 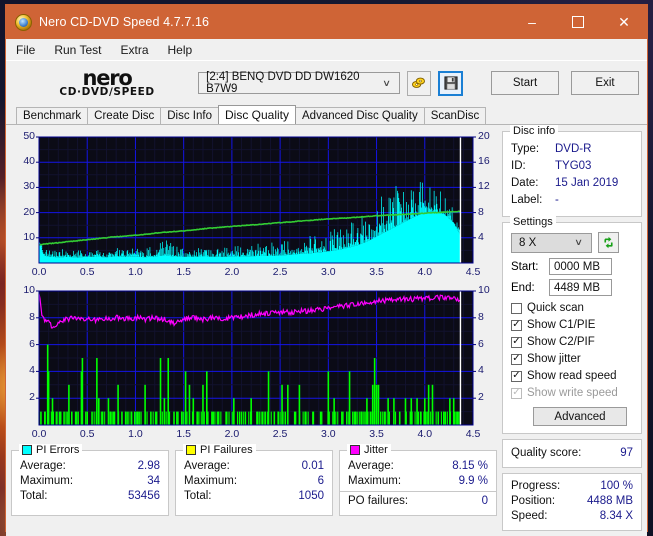 I want to click on axis-tick-label: 0.5, so click(x=87, y=434).